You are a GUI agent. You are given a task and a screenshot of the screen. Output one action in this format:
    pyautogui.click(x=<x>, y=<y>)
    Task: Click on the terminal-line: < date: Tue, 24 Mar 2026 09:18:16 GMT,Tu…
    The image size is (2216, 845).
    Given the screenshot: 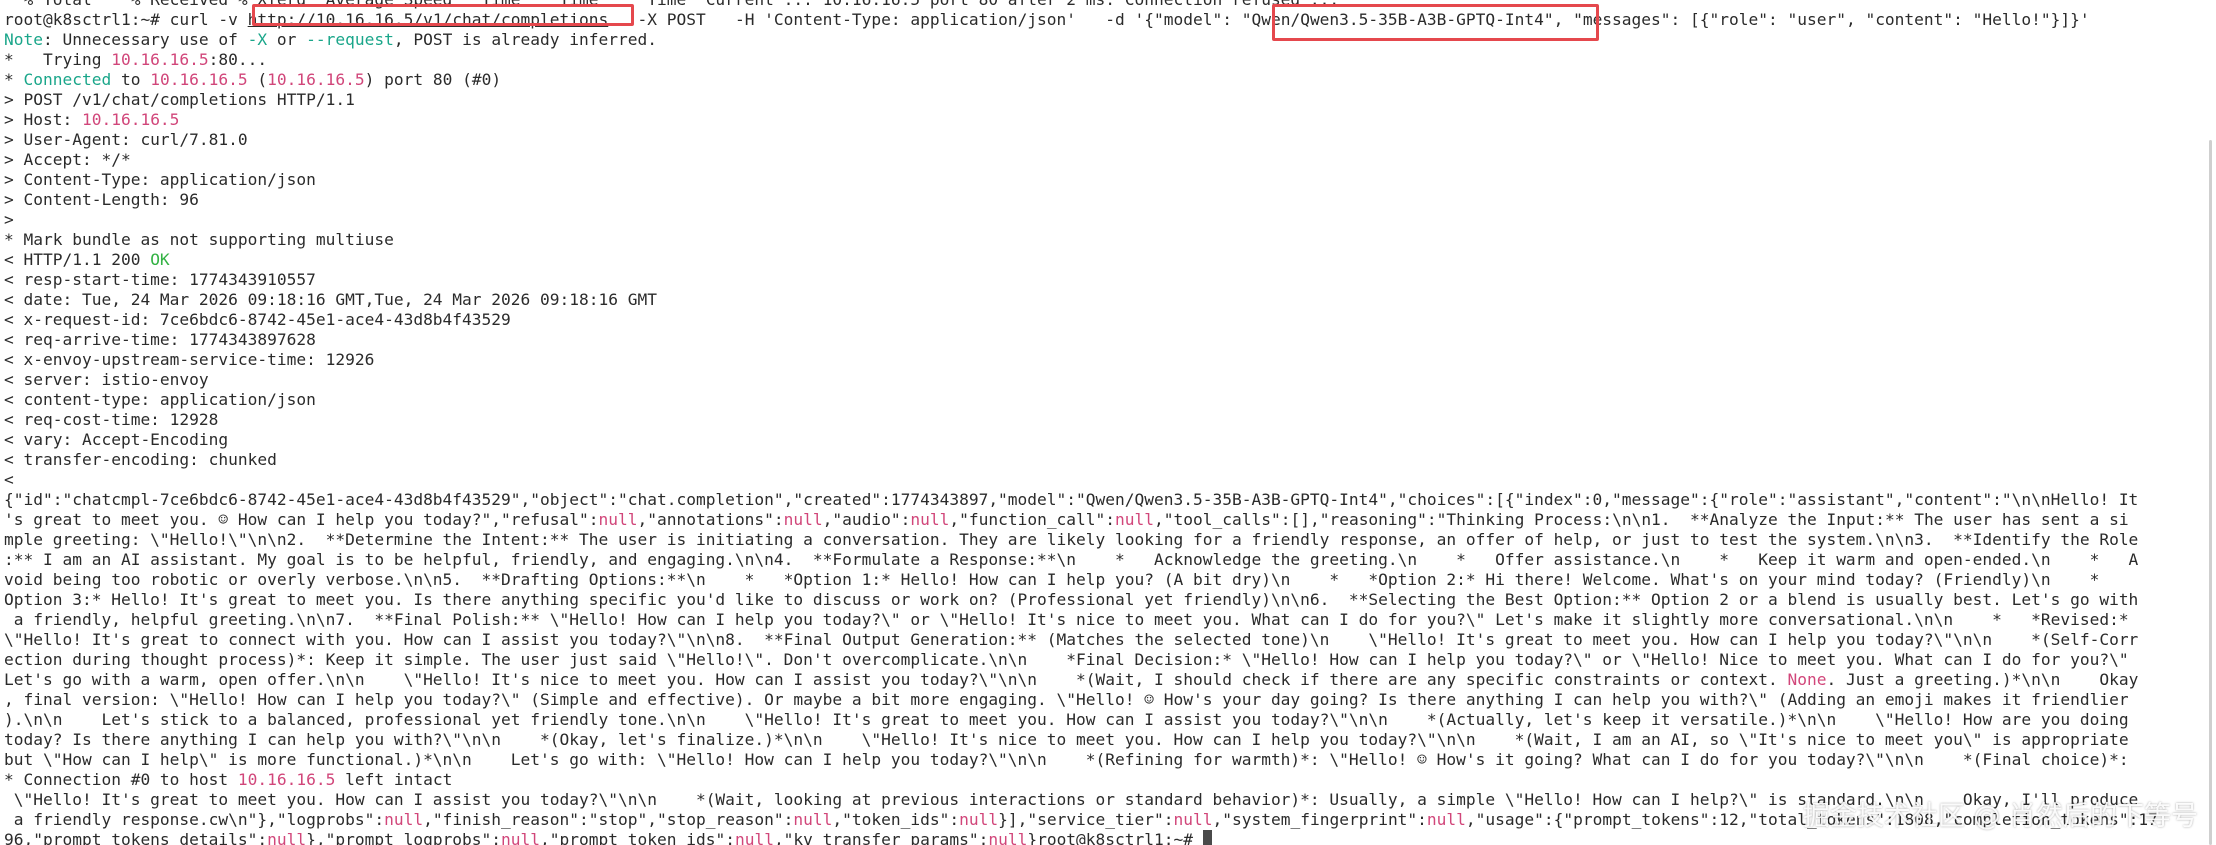 What is the action you would take?
    pyautogui.click(x=1098, y=300)
    